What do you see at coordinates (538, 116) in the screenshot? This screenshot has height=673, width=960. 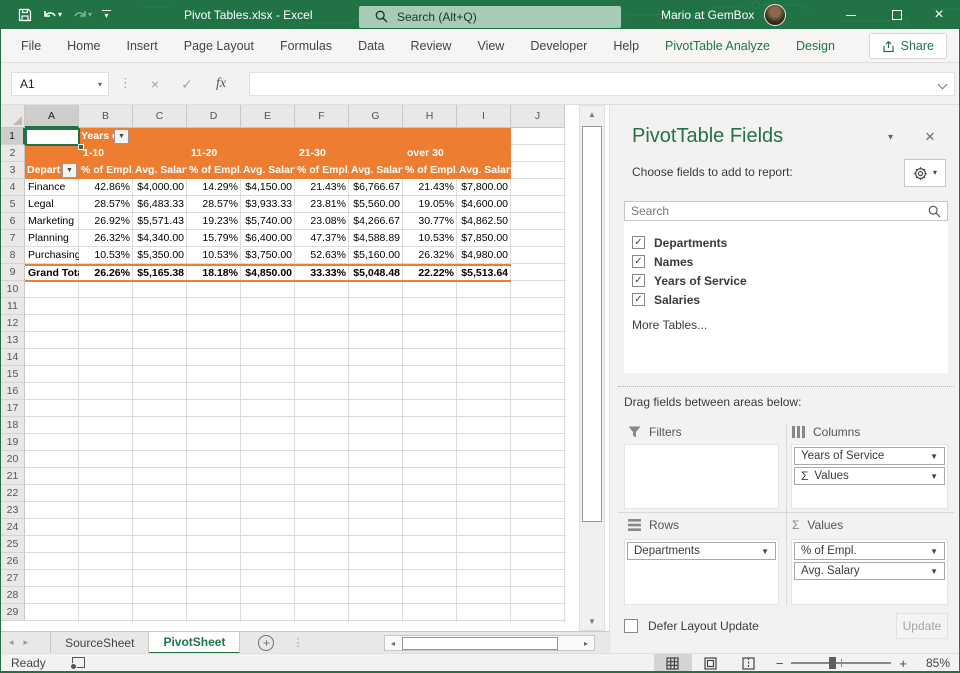 I see `column-header-J: J` at bounding box center [538, 116].